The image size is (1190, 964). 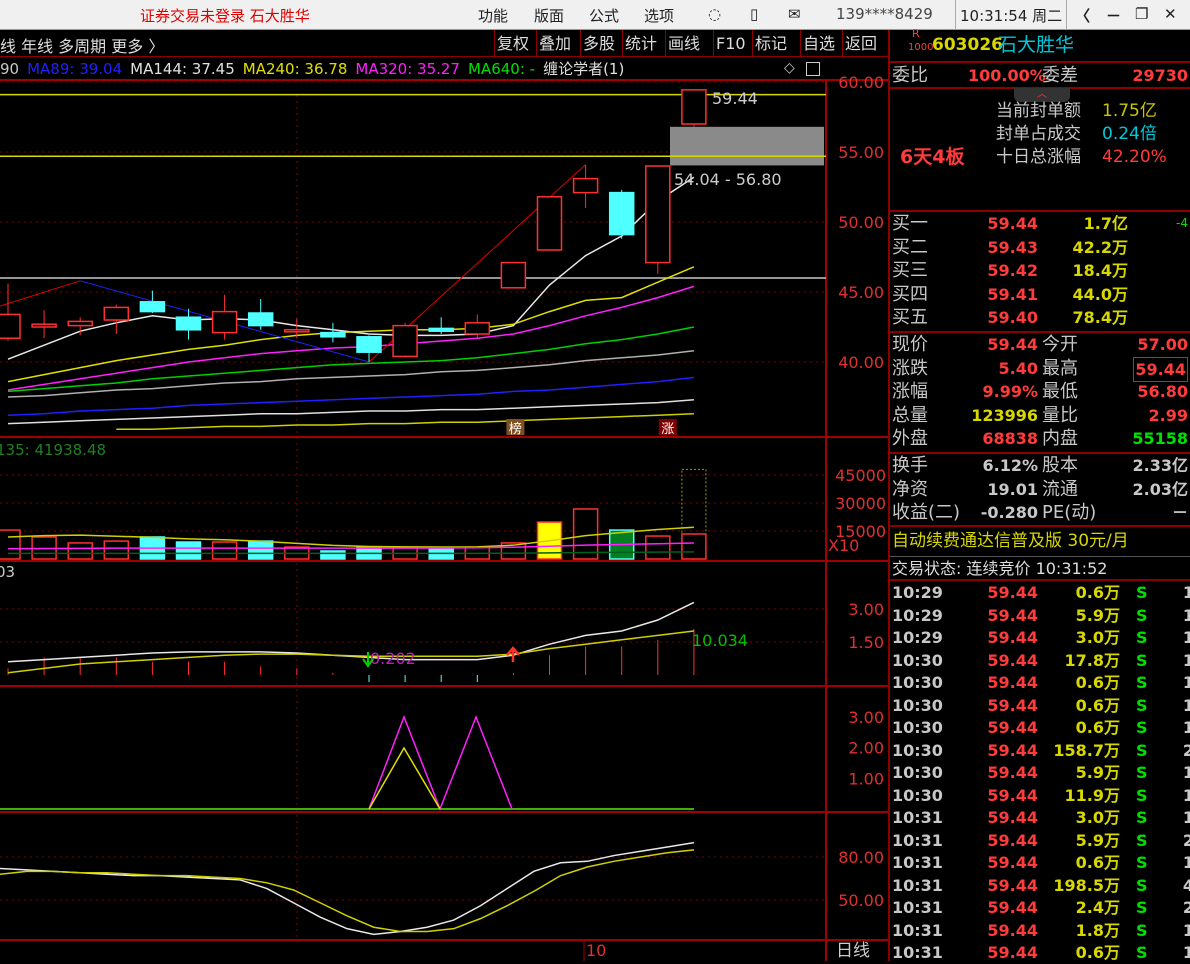 I want to click on indicator-tick: 3.00, so click(x=866, y=717).